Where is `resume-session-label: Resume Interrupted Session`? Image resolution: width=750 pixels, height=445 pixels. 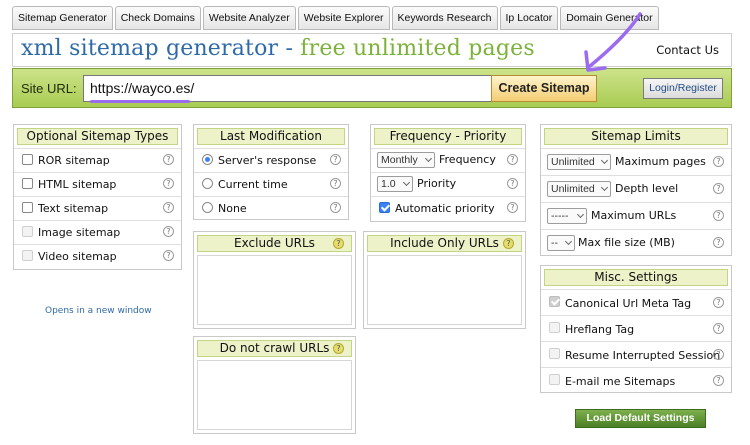
resume-session-label: Resume Interrupted Session is located at coordinates (643, 355).